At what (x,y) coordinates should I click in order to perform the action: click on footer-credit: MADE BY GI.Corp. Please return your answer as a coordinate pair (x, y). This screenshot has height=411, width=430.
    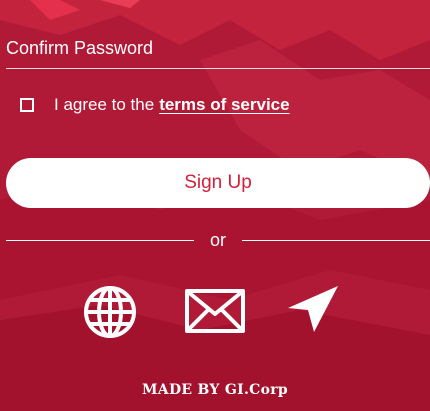
    Looking at the image, I should click on (215, 390).